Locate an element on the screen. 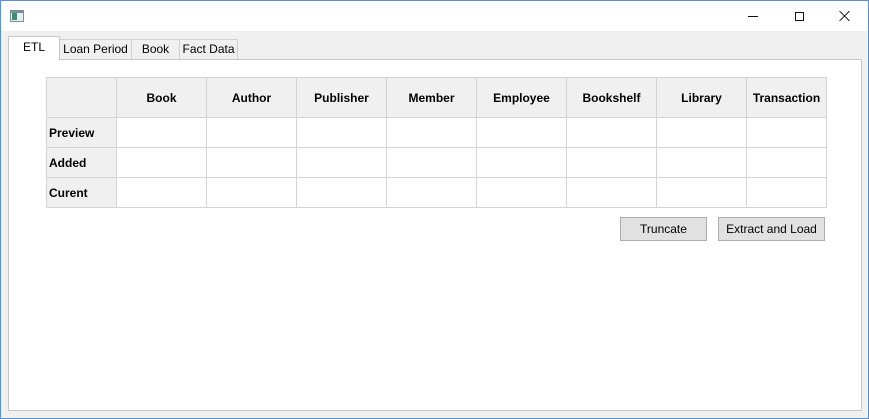  grid-row-preview: Preview is located at coordinates (436, 132).